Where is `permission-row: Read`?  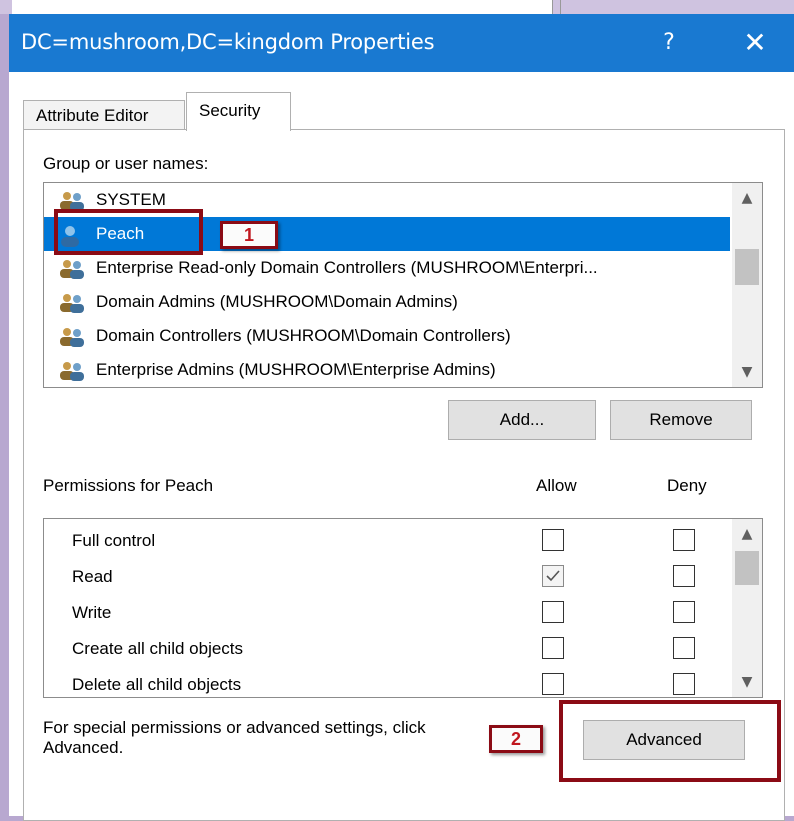
permission-row: Read is located at coordinates (387, 577).